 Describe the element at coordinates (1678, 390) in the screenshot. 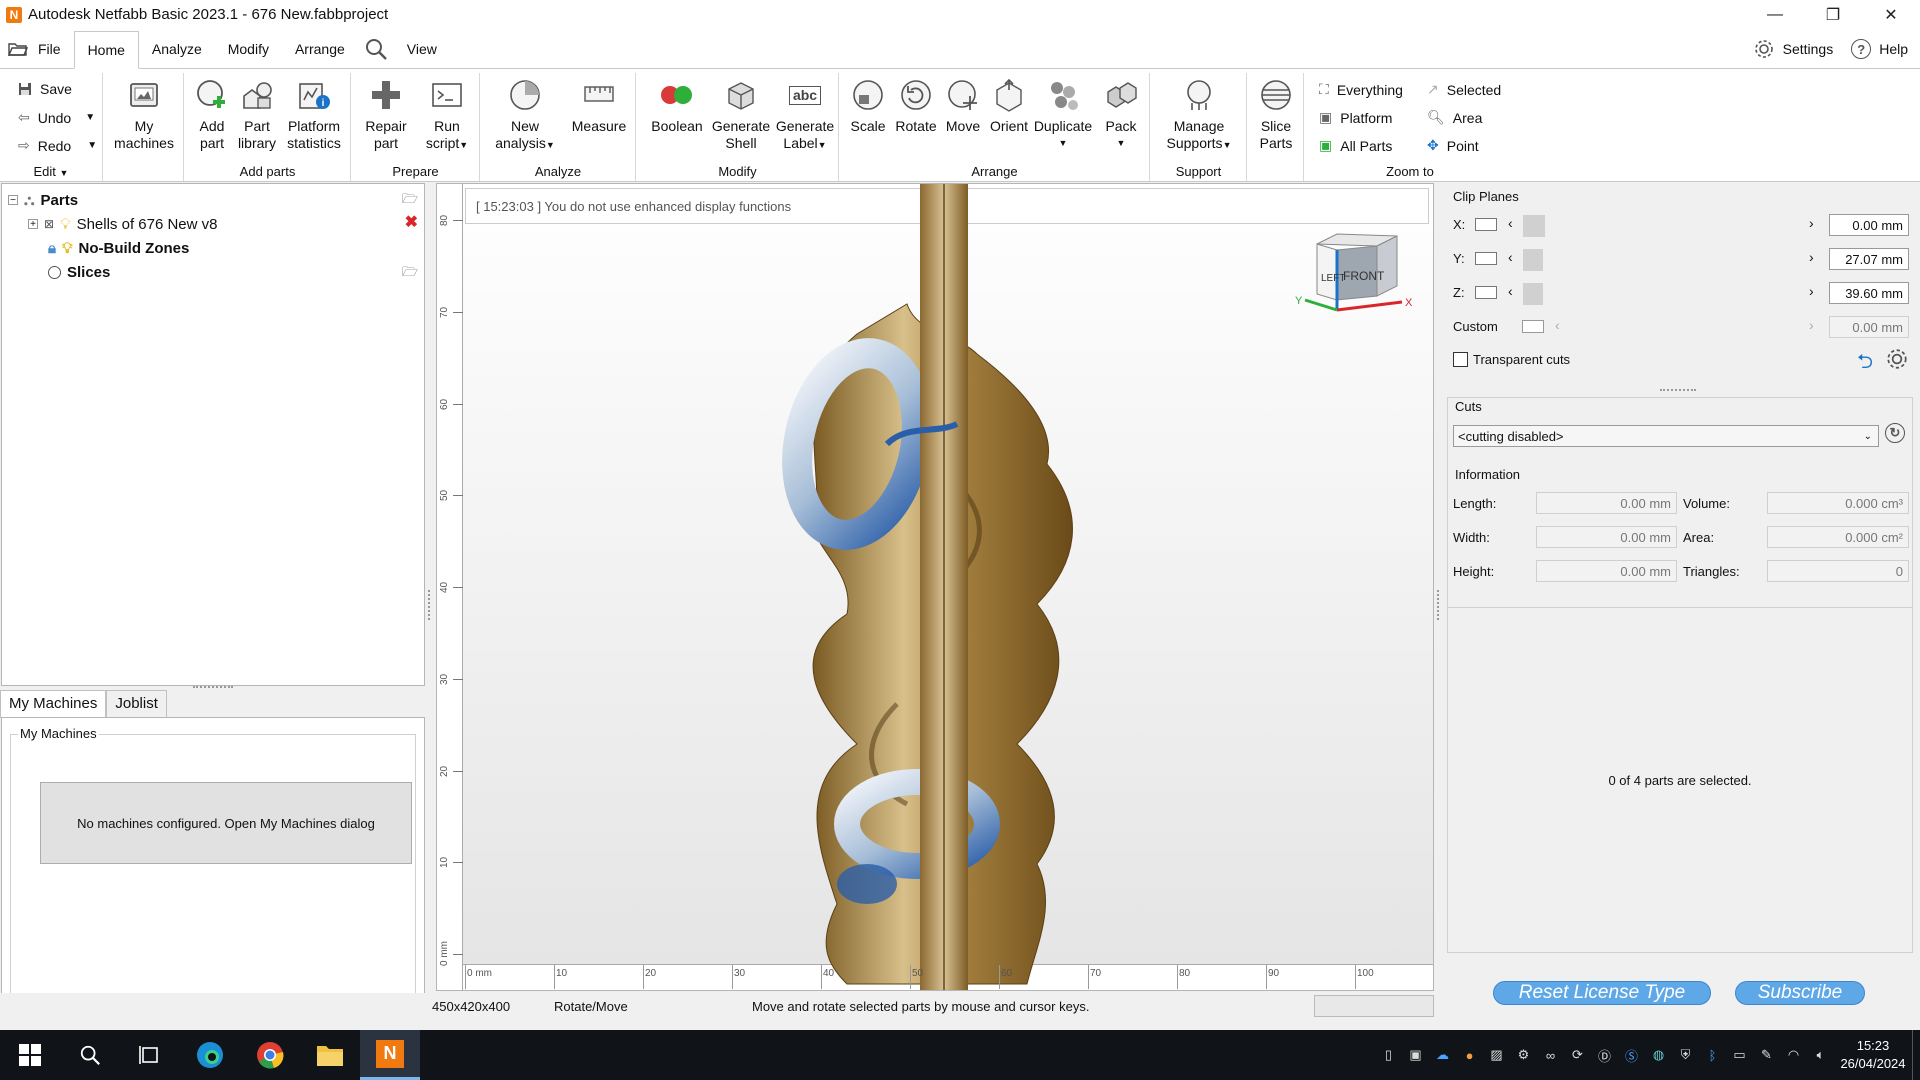

I see `panel-splitter` at that location.